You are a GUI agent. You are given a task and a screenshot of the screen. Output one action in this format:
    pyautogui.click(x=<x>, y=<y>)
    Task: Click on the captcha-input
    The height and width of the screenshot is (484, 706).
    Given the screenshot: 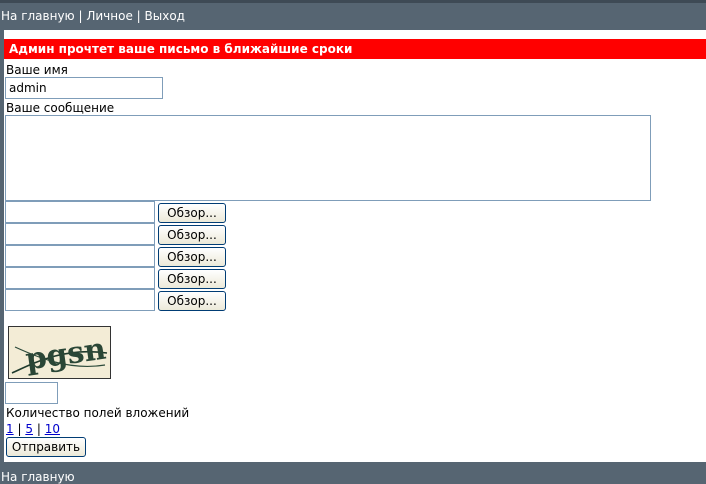 What is the action you would take?
    pyautogui.click(x=31, y=393)
    